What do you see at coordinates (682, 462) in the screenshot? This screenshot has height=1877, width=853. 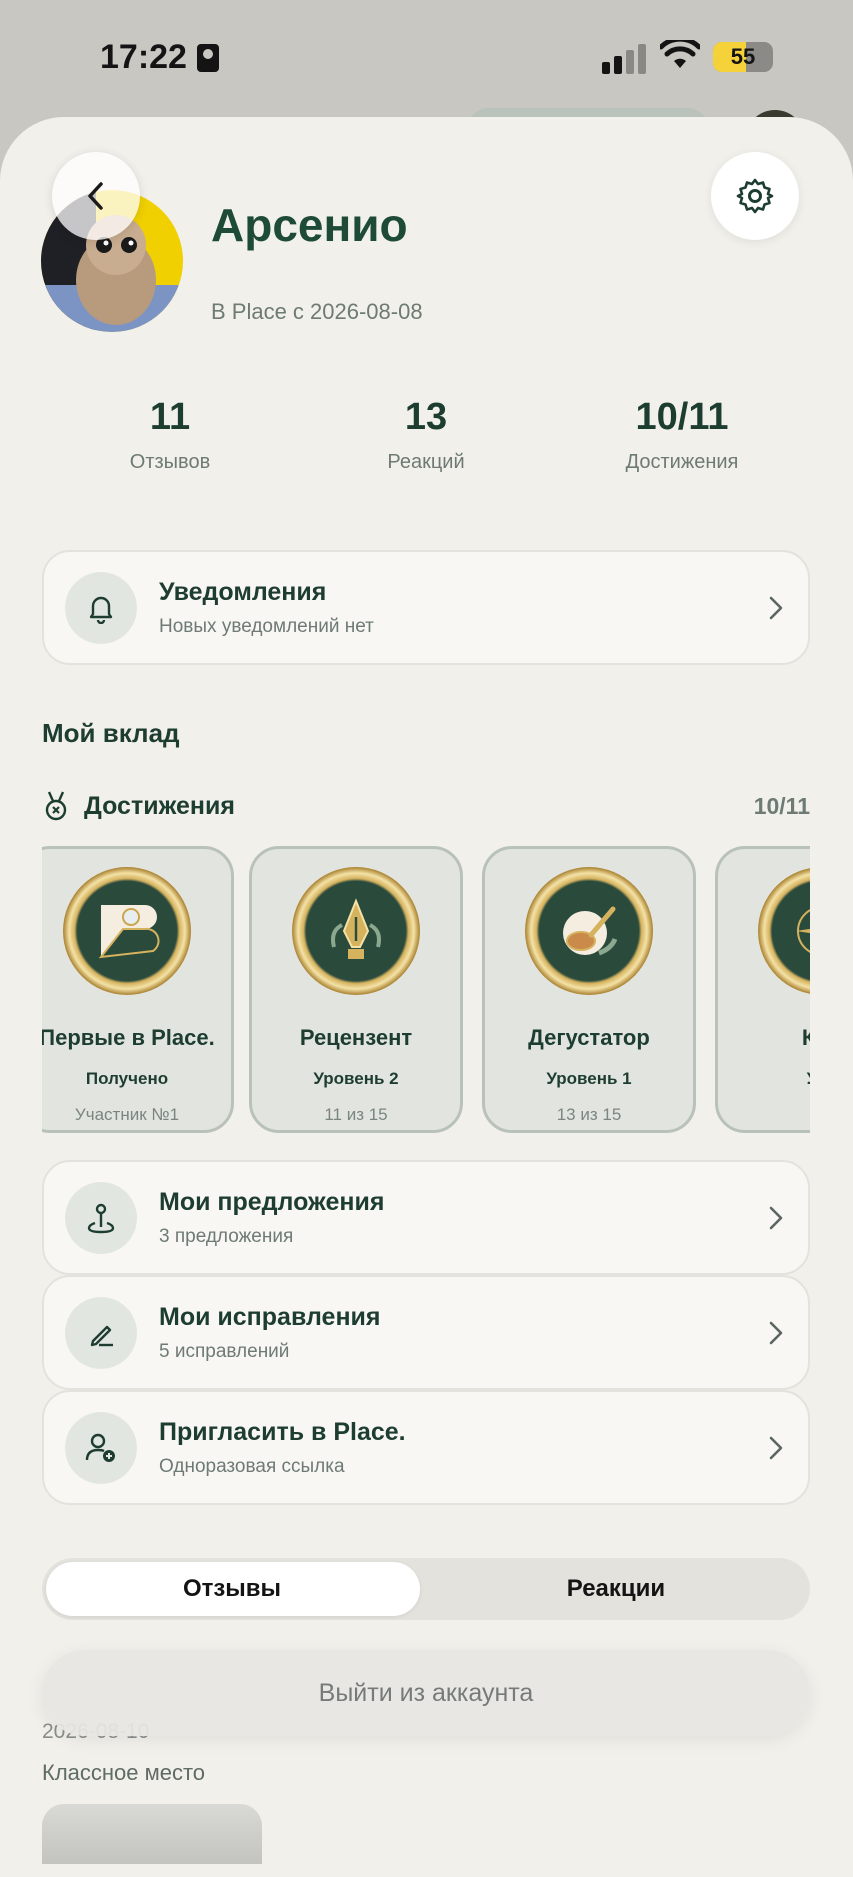 I see `stat-label: Достижения` at bounding box center [682, 462].